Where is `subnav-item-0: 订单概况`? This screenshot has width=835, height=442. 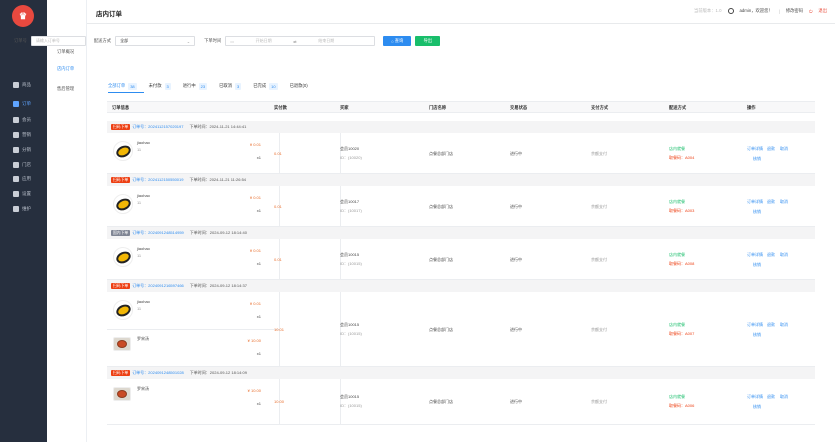 subnav-item-0: 订单概况 is located at coordinates (65, 52).